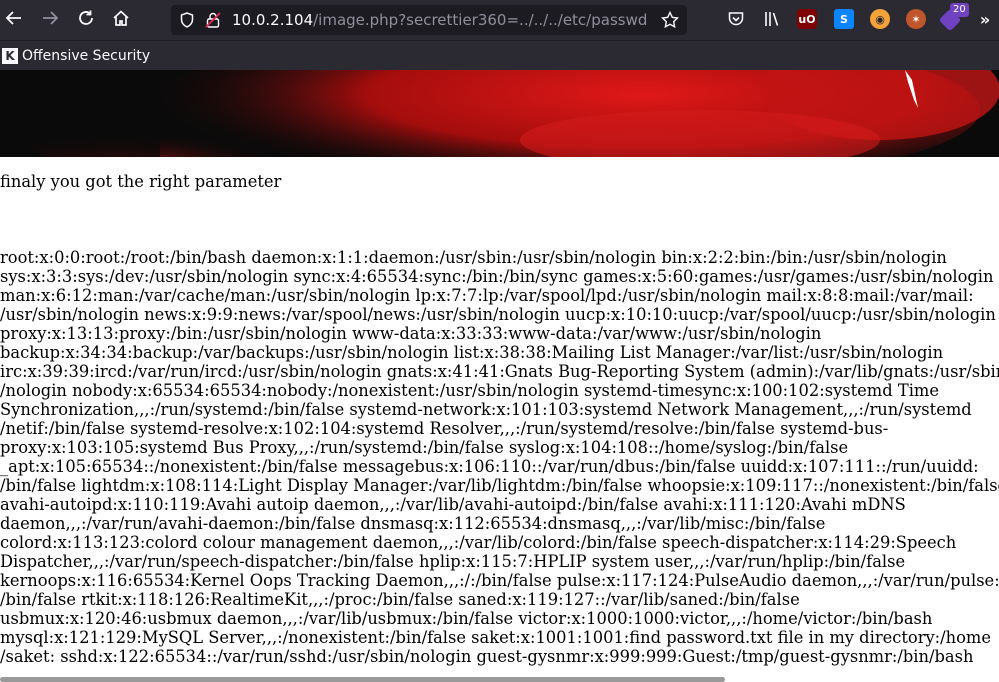 This screenshot has height=682, width=999. I want to click on star-icon, so click(670, 20).